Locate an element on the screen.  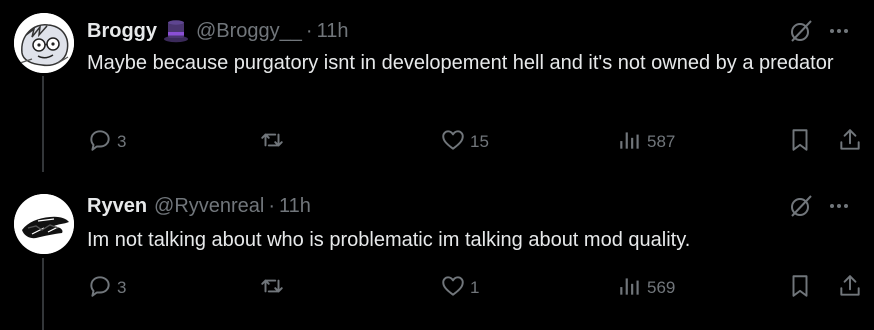
display-name: Broggy is located at coordinates (122, 31).